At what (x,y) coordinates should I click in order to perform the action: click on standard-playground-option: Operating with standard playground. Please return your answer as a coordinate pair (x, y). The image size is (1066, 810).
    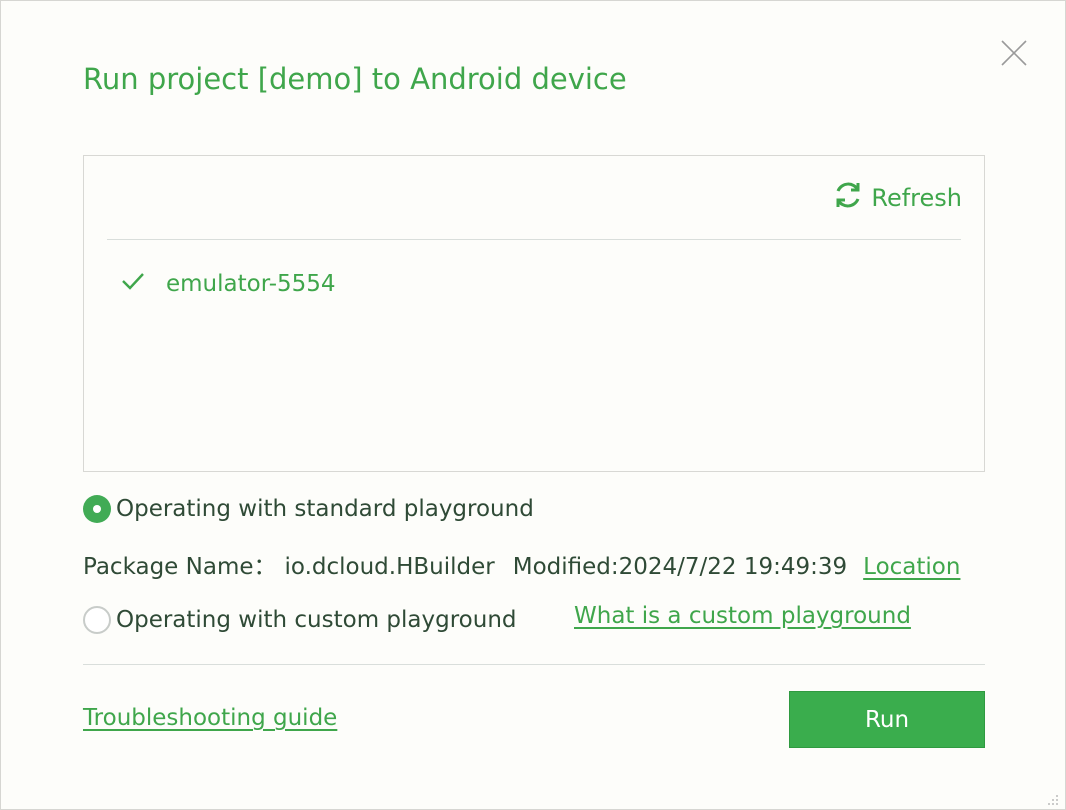
    Looking at the image, I should click on (308, 509).